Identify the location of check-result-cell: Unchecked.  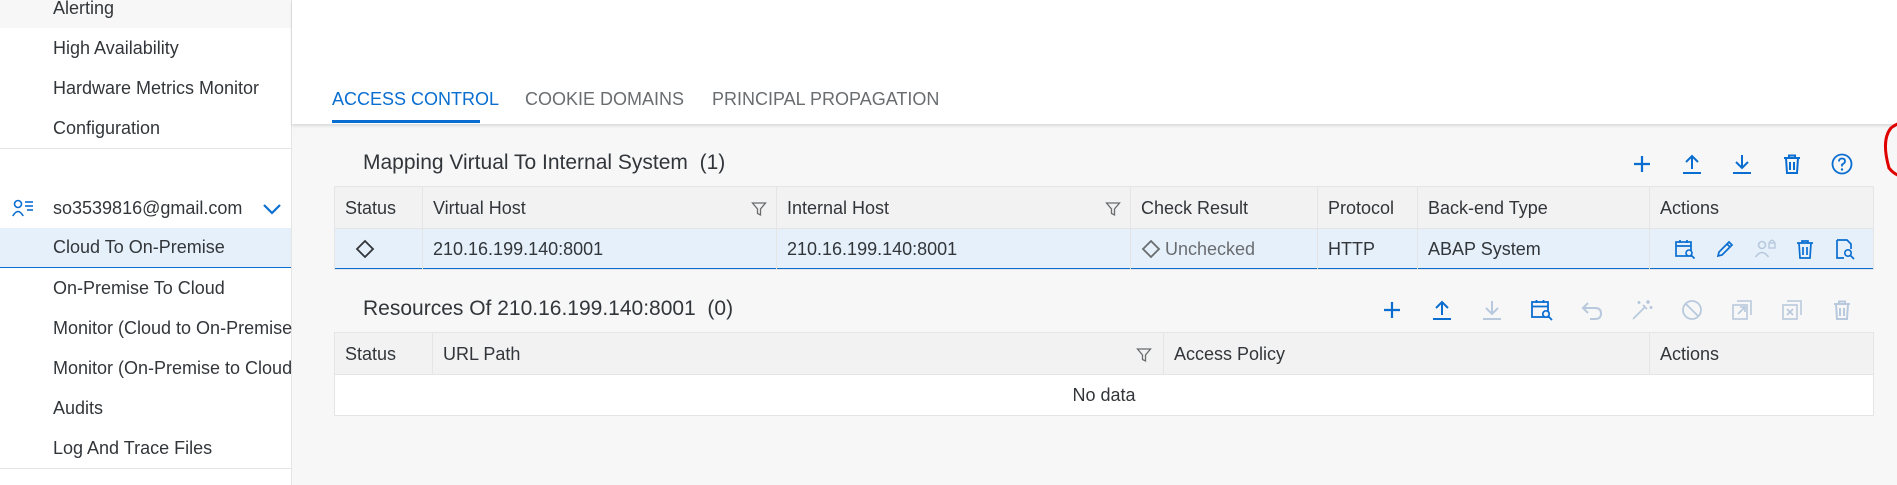
(1224, 249).